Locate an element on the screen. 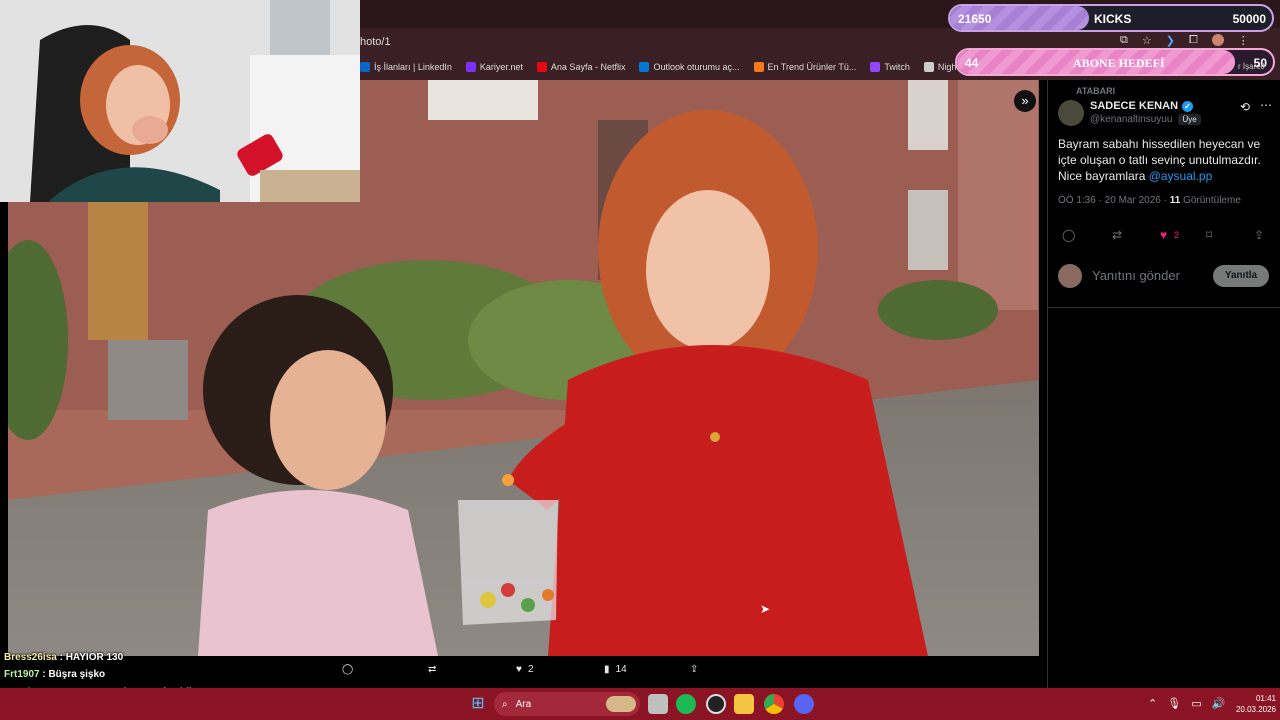  taskbar-search-label: Ara is located at coordinates (523, 704).